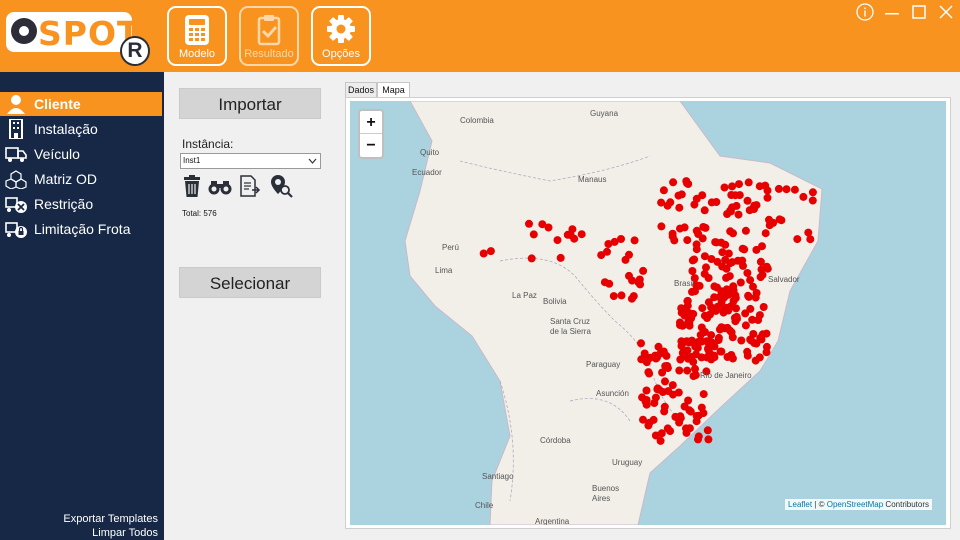  What do you see at coordinates (81, 204) in the screenshot?
I see `sidebar-item-restricao: Restrição` at bounding box center [81, 204].